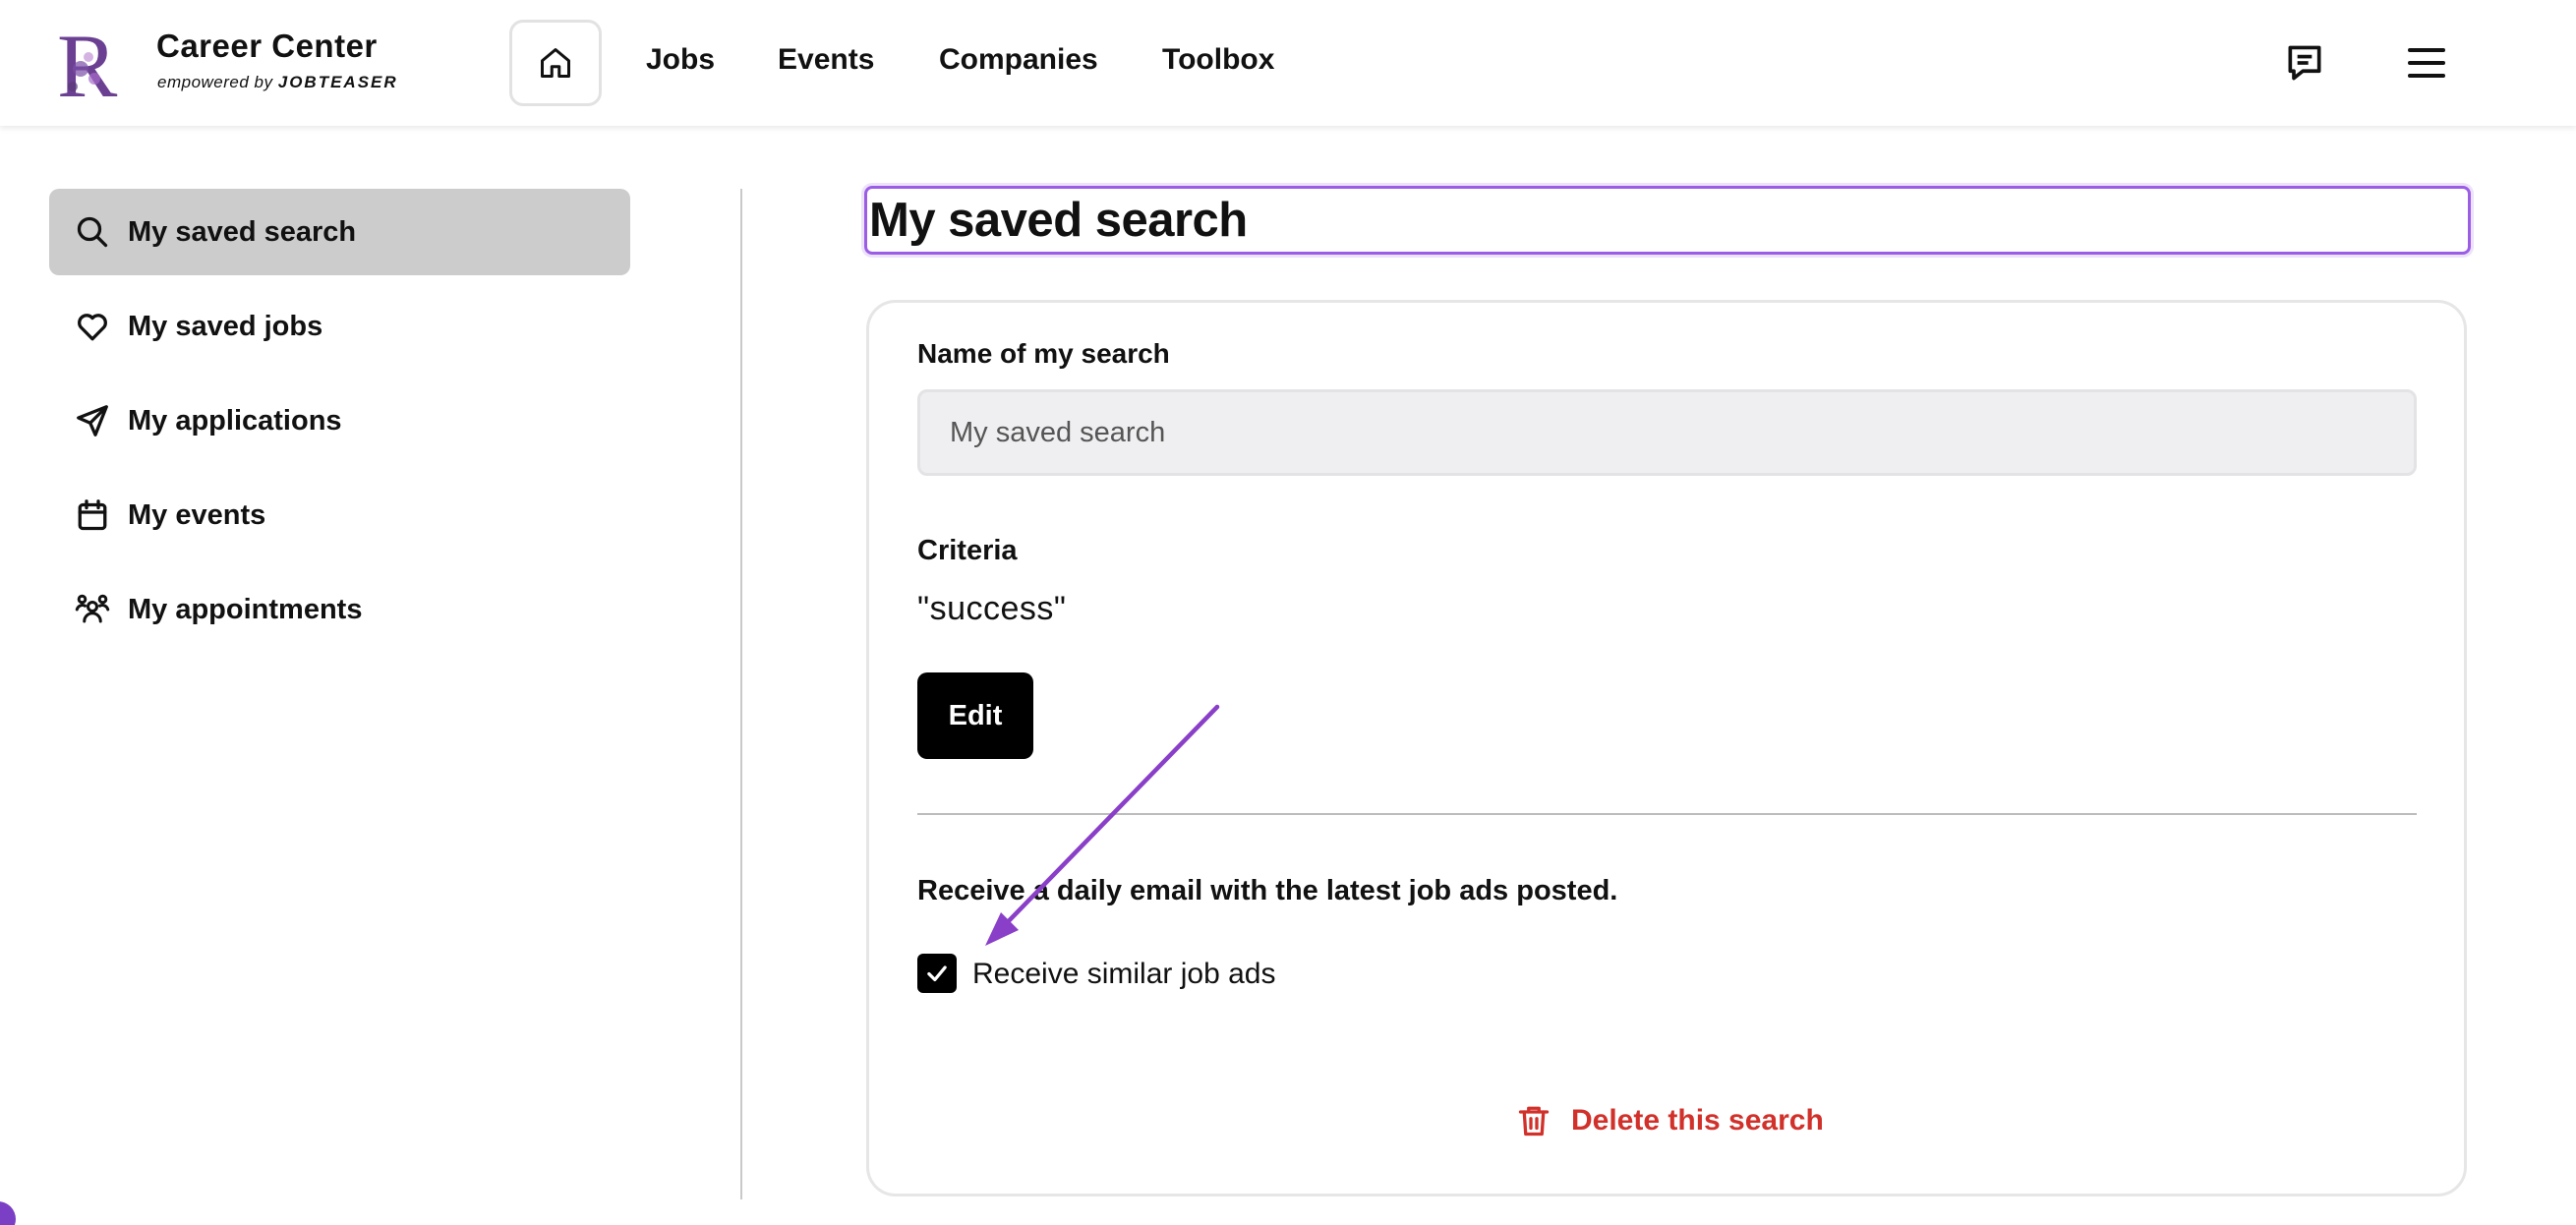 Image resolution: width=2576 pixels, height=1225 pixels. What do you see at coordinates (92, 609) in the screenshot?
I see `people-icon` at bounding box center [92, 609].